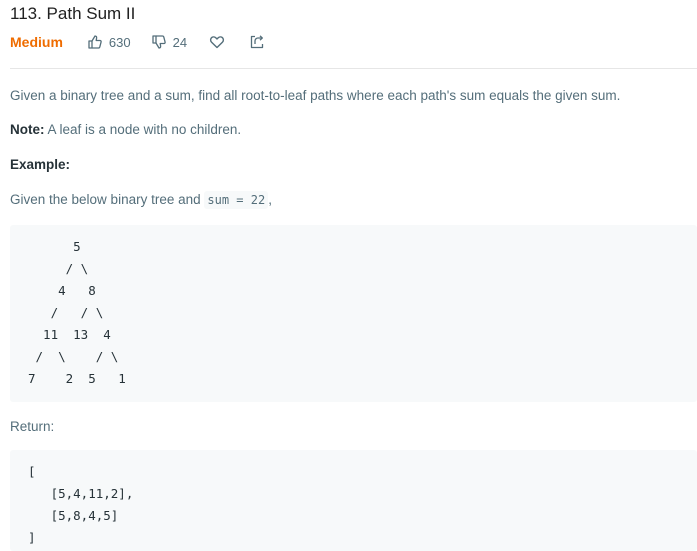 The image size is (697, 551). I want to click on like-button: 630, so click(109, 42).